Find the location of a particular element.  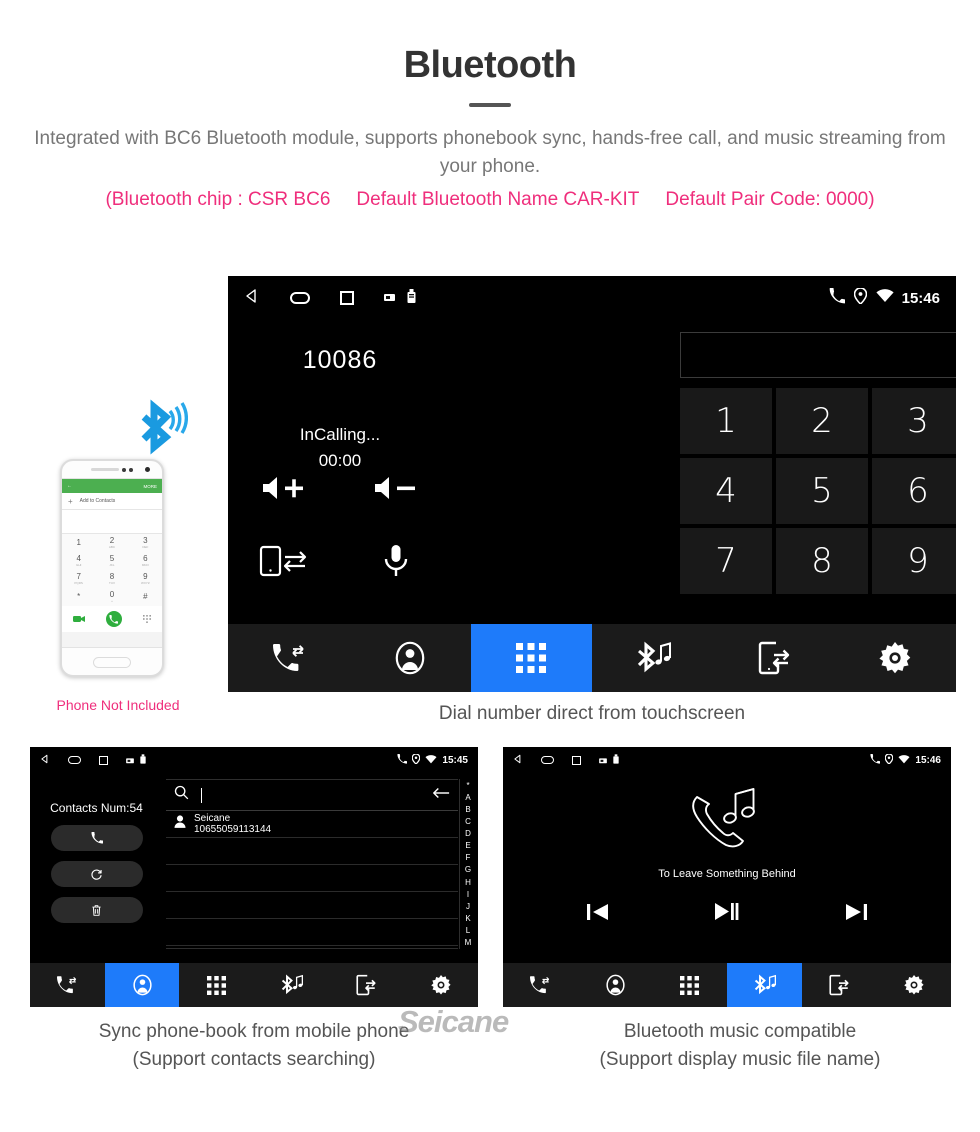

alpha-index-item: J is located at coordinates (468, 906).